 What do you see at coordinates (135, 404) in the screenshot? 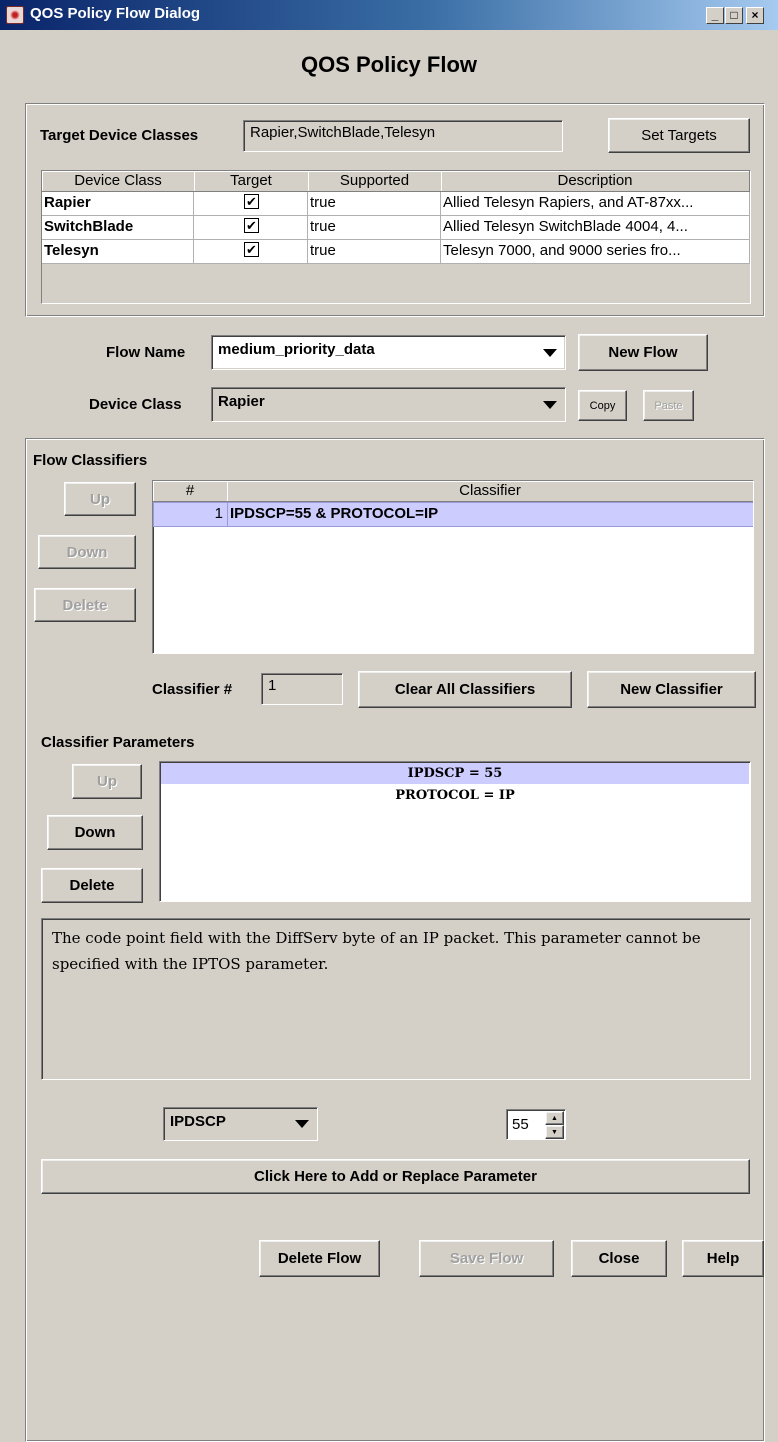
I see `device-class-label: Device Class` at bounding box center [135, 404].